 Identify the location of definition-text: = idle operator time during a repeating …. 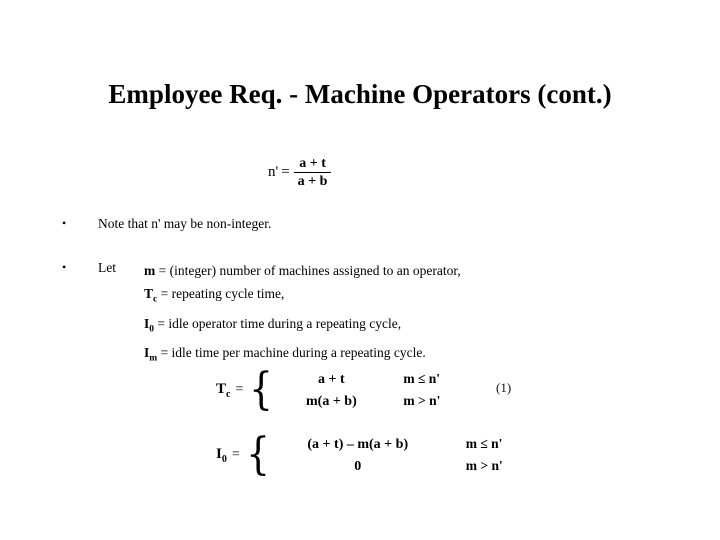
(279, 323).